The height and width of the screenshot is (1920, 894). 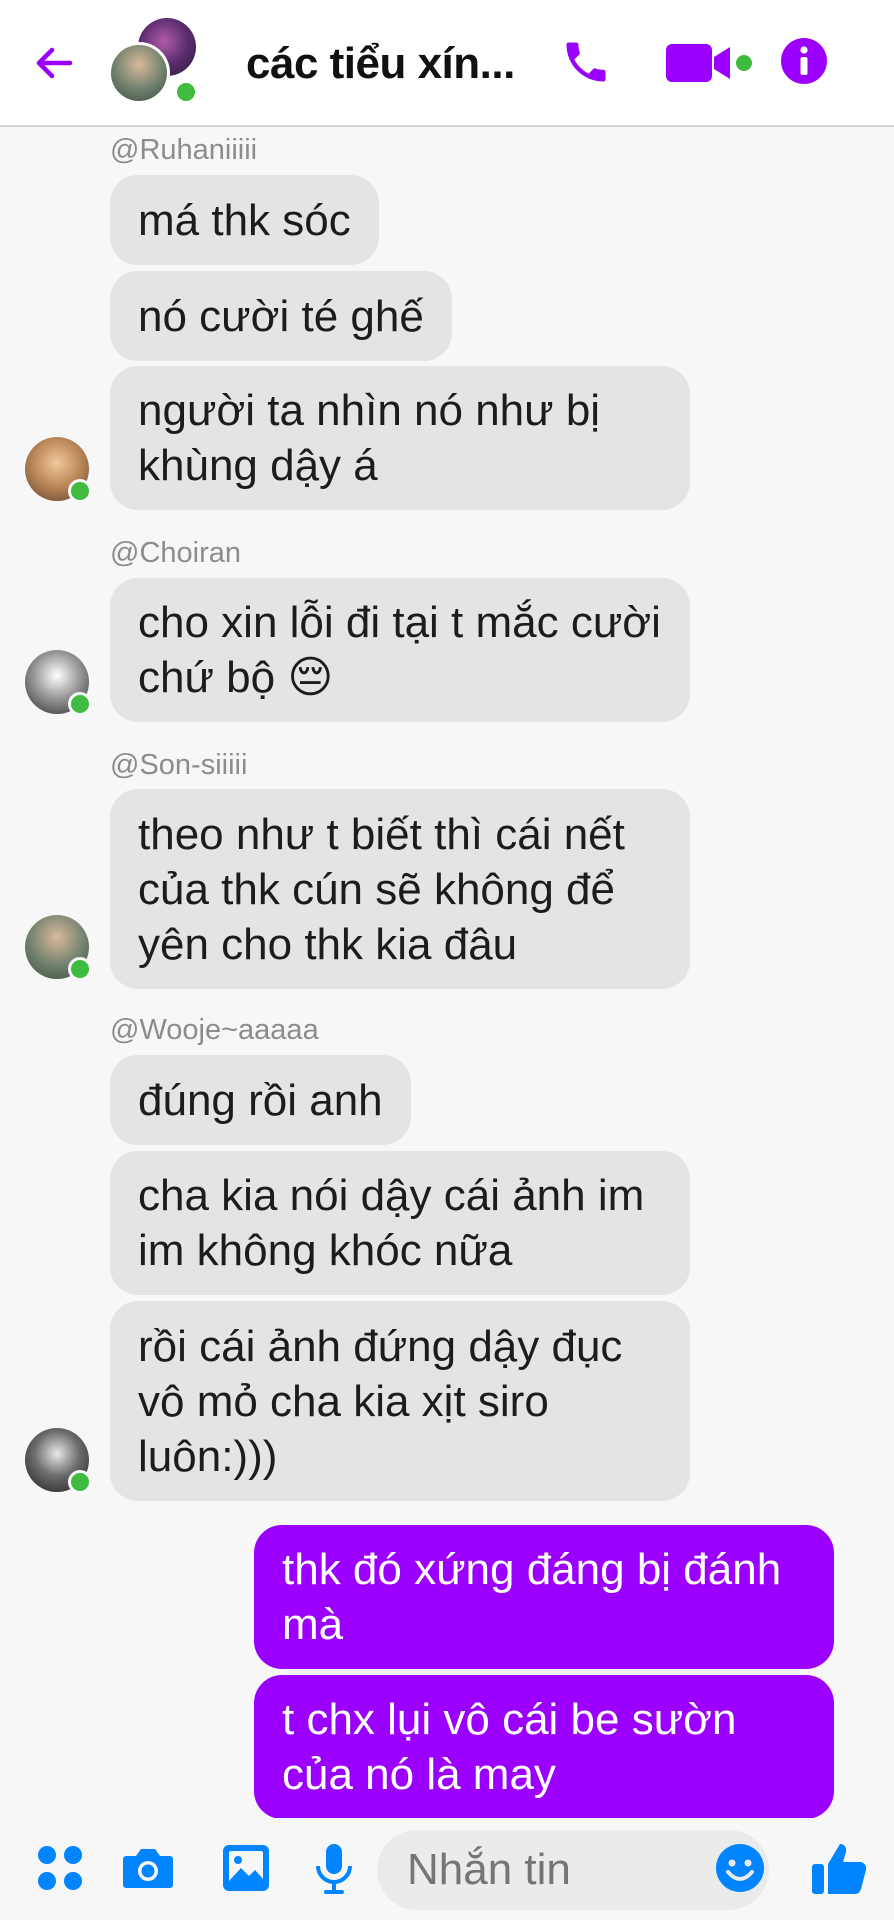 What do you see at coordinates (281, 316) in the screenshot?
I see `message-bubble: nó cười té ghế` at bounding box center [281, 316].